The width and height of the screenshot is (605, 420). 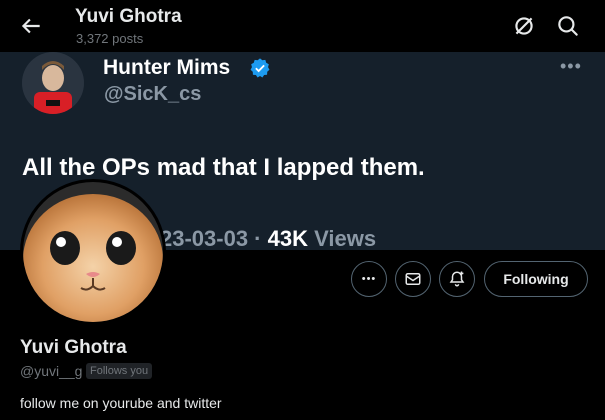 I want to click on message-button, so click(x=413, y=279).